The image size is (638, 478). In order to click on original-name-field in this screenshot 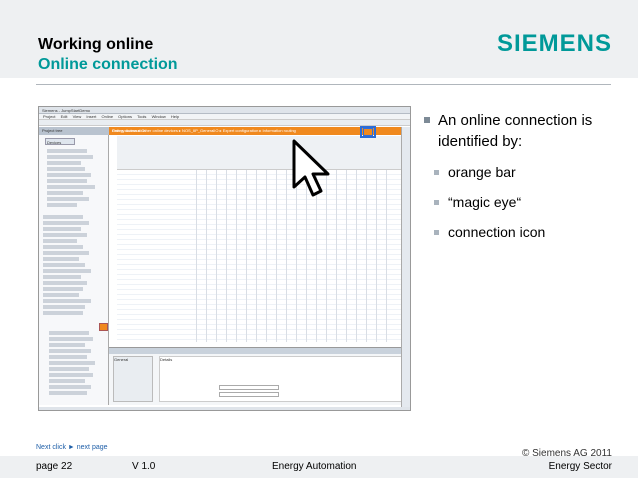, I will do `click(249, 394)`.